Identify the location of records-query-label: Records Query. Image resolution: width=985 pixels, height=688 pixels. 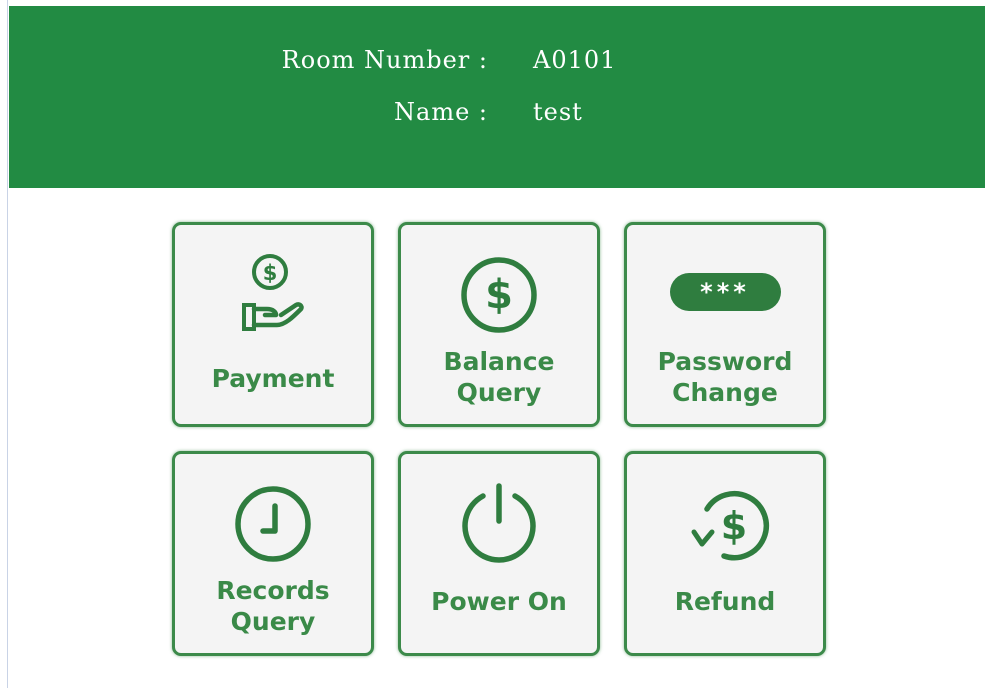
(273, 606).